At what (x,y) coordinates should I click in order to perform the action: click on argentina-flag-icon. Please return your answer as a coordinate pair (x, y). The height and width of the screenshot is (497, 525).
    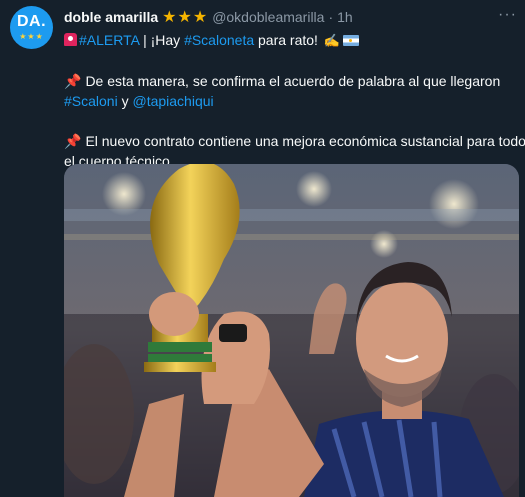
    Looking at the image, I should click on (351, 40).